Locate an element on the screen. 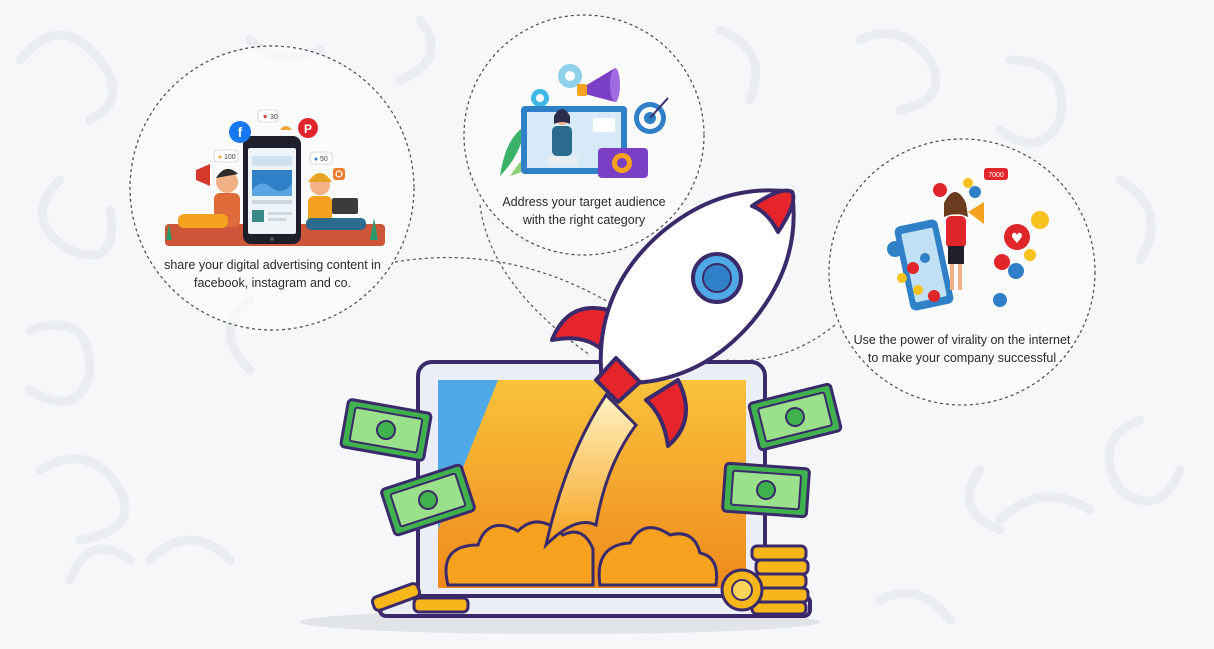 This screenshot has height=649, width=1214. viral-count-badge: 7000 is located at coordinates (996, 175).